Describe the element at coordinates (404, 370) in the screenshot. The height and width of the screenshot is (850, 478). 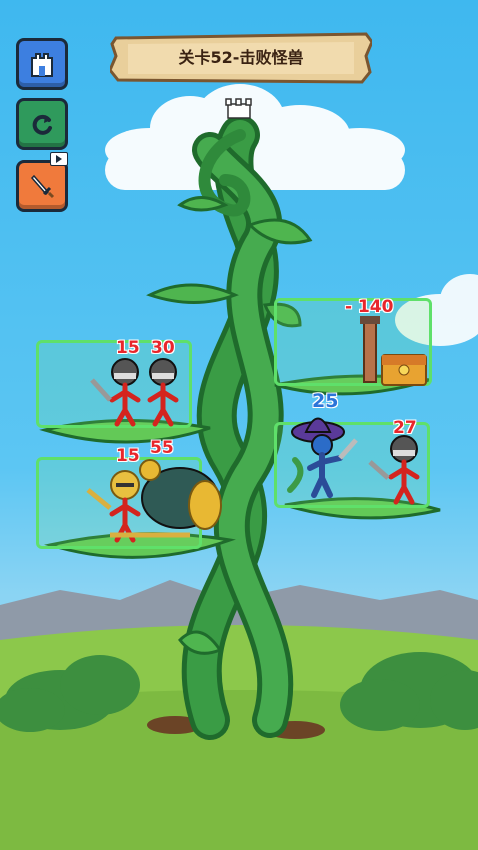
I see `treasure-chest` at that location.